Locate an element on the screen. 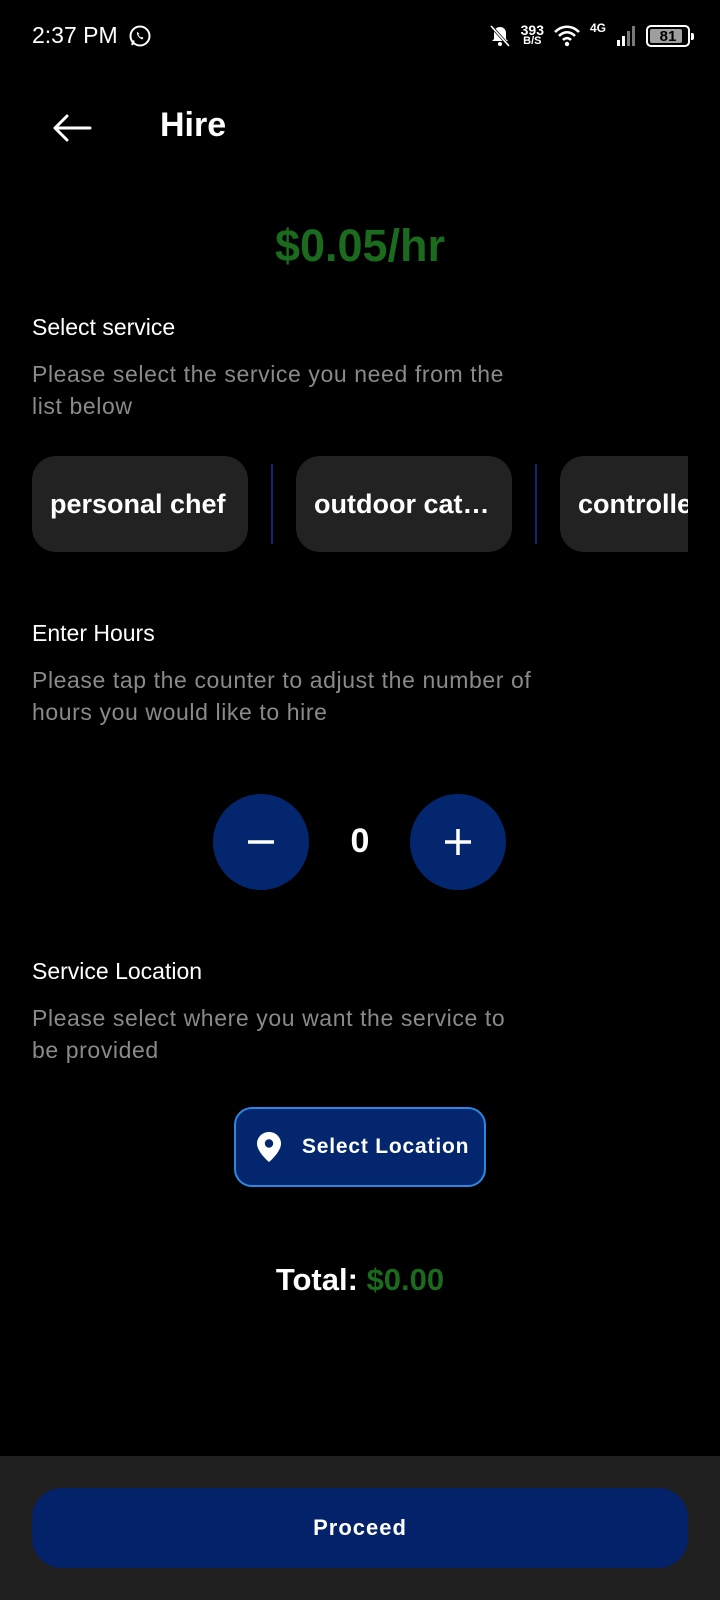 This screenshot has width=720, height=1600. service-chip: personal chef is located at coordinates (140, 504).